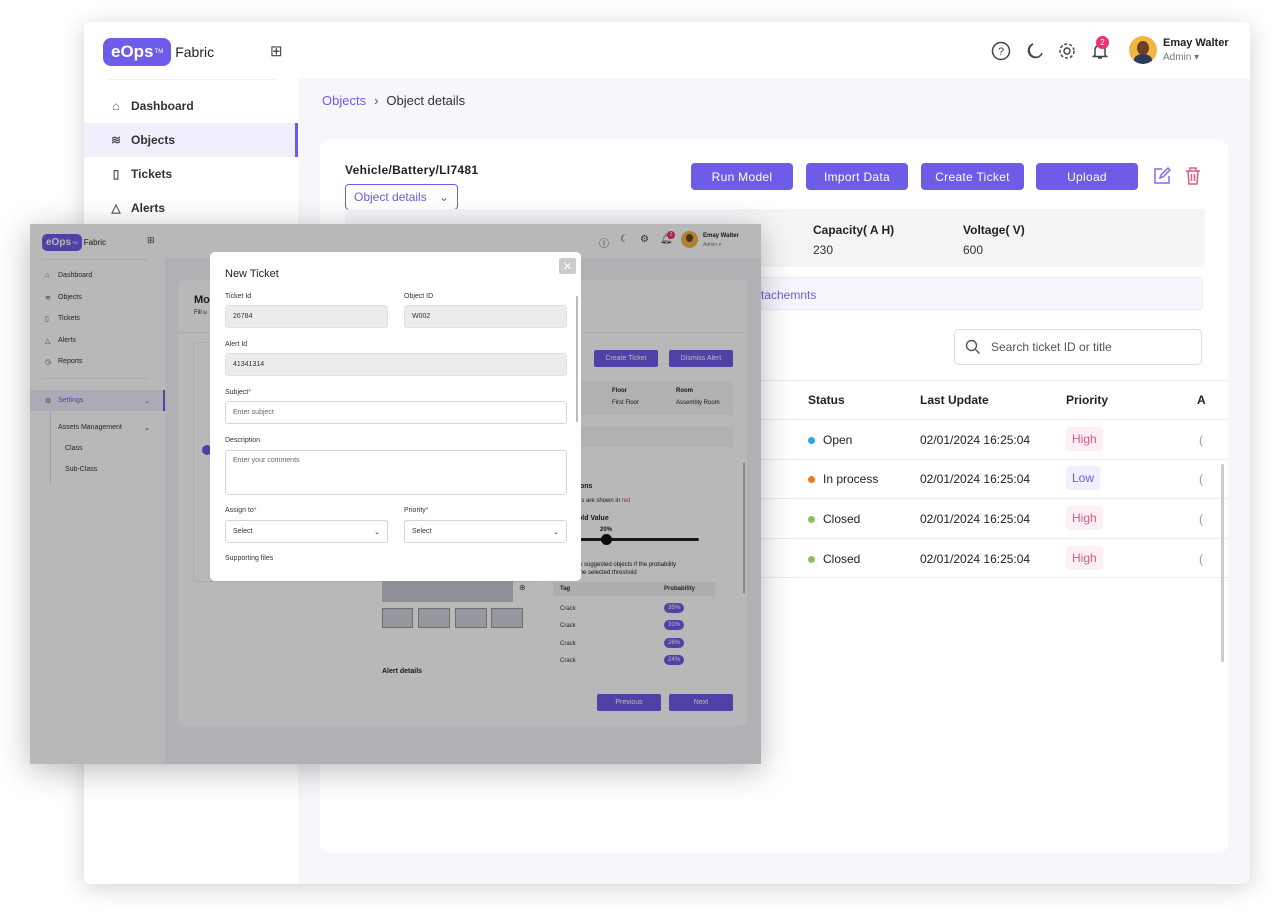 The image size is (1280, 922). Describe the element at coordinates (252, 274) in the screenshot. I see `modal-title: New Ticket` at that location.